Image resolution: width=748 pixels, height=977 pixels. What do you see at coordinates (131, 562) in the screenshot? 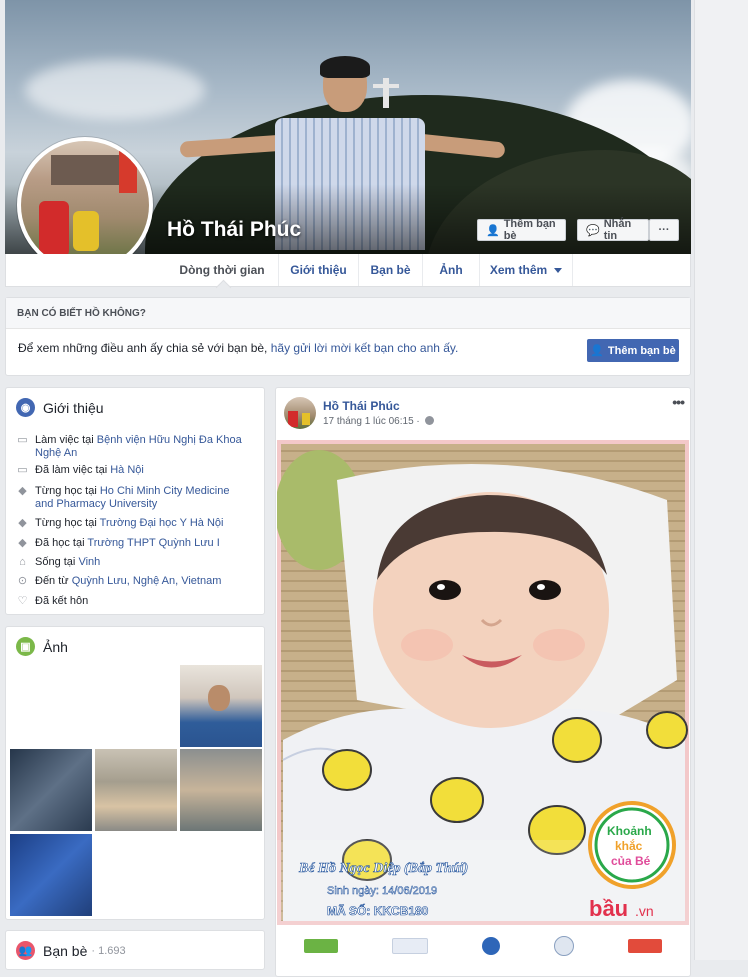
I see `intro-item: ⌂ Sống tại Vinh` at bounding box center [131, 562].